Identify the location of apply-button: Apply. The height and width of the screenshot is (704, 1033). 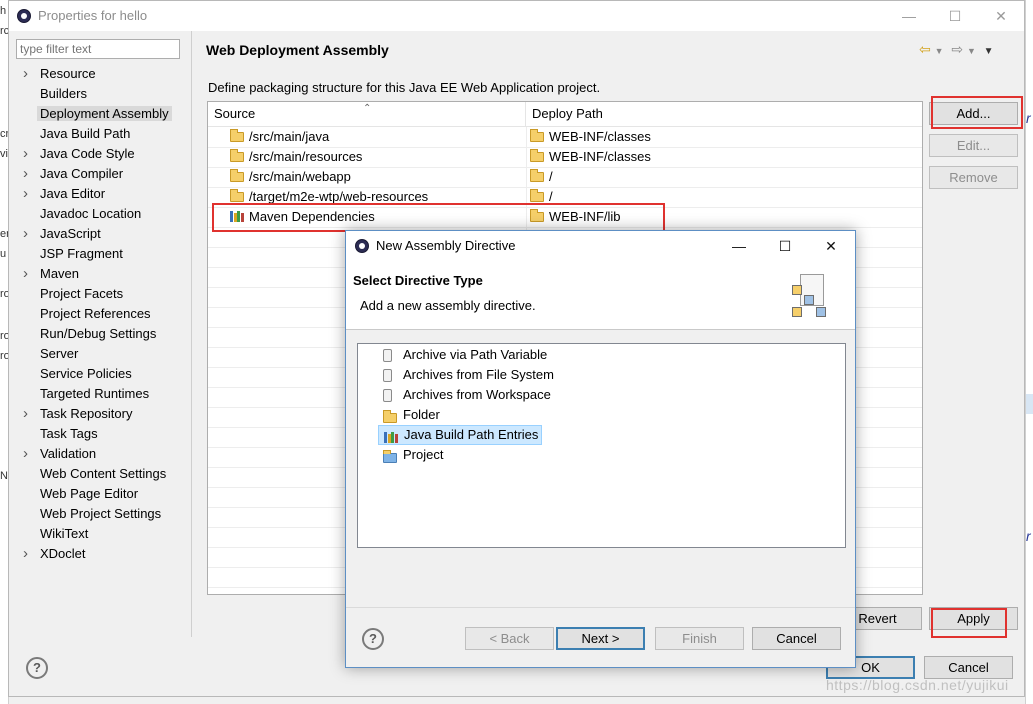
(973, 618).